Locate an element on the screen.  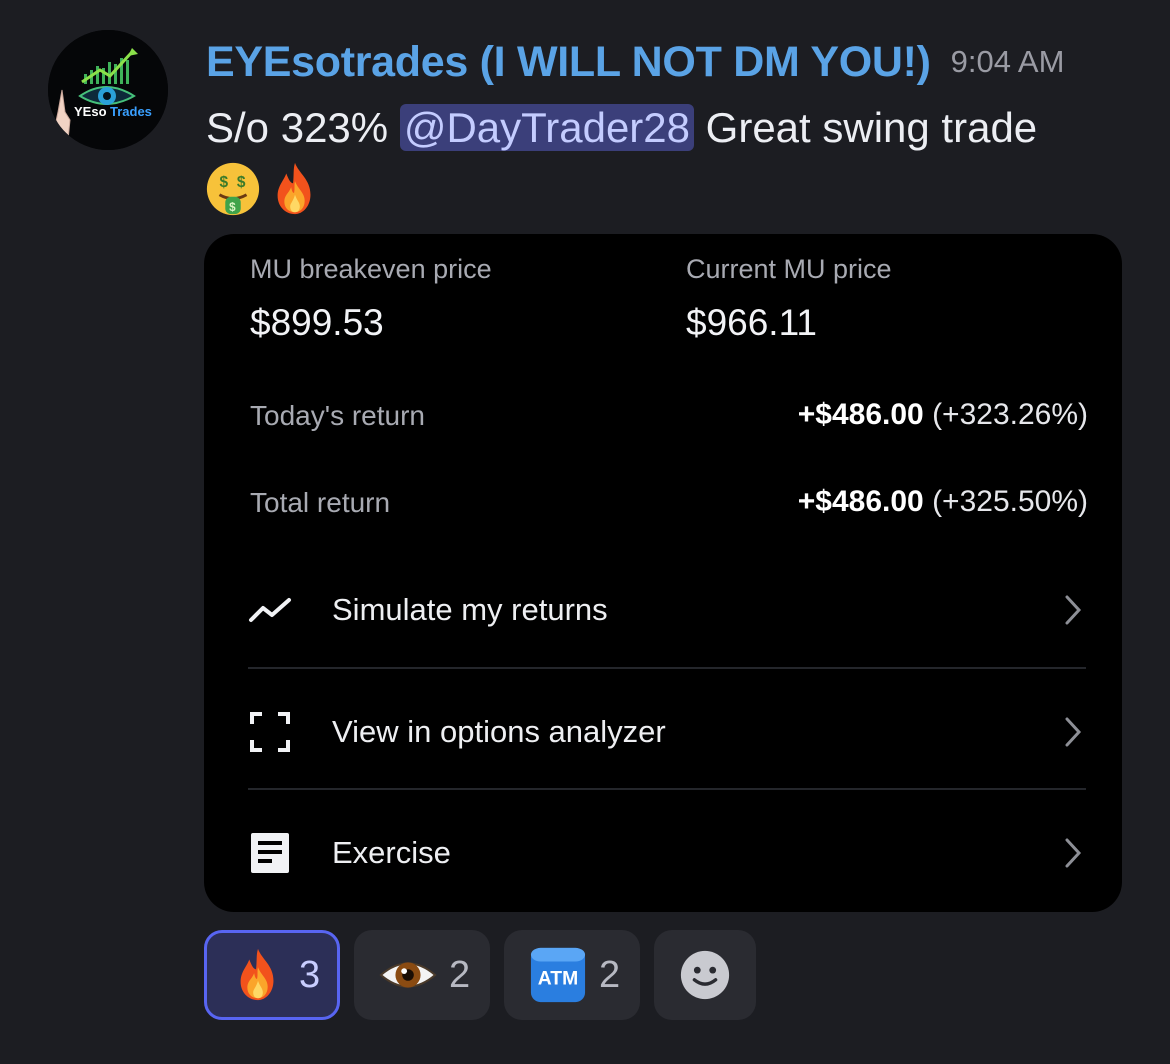
total-return-label: Total return is located at coordinates (320, 502).